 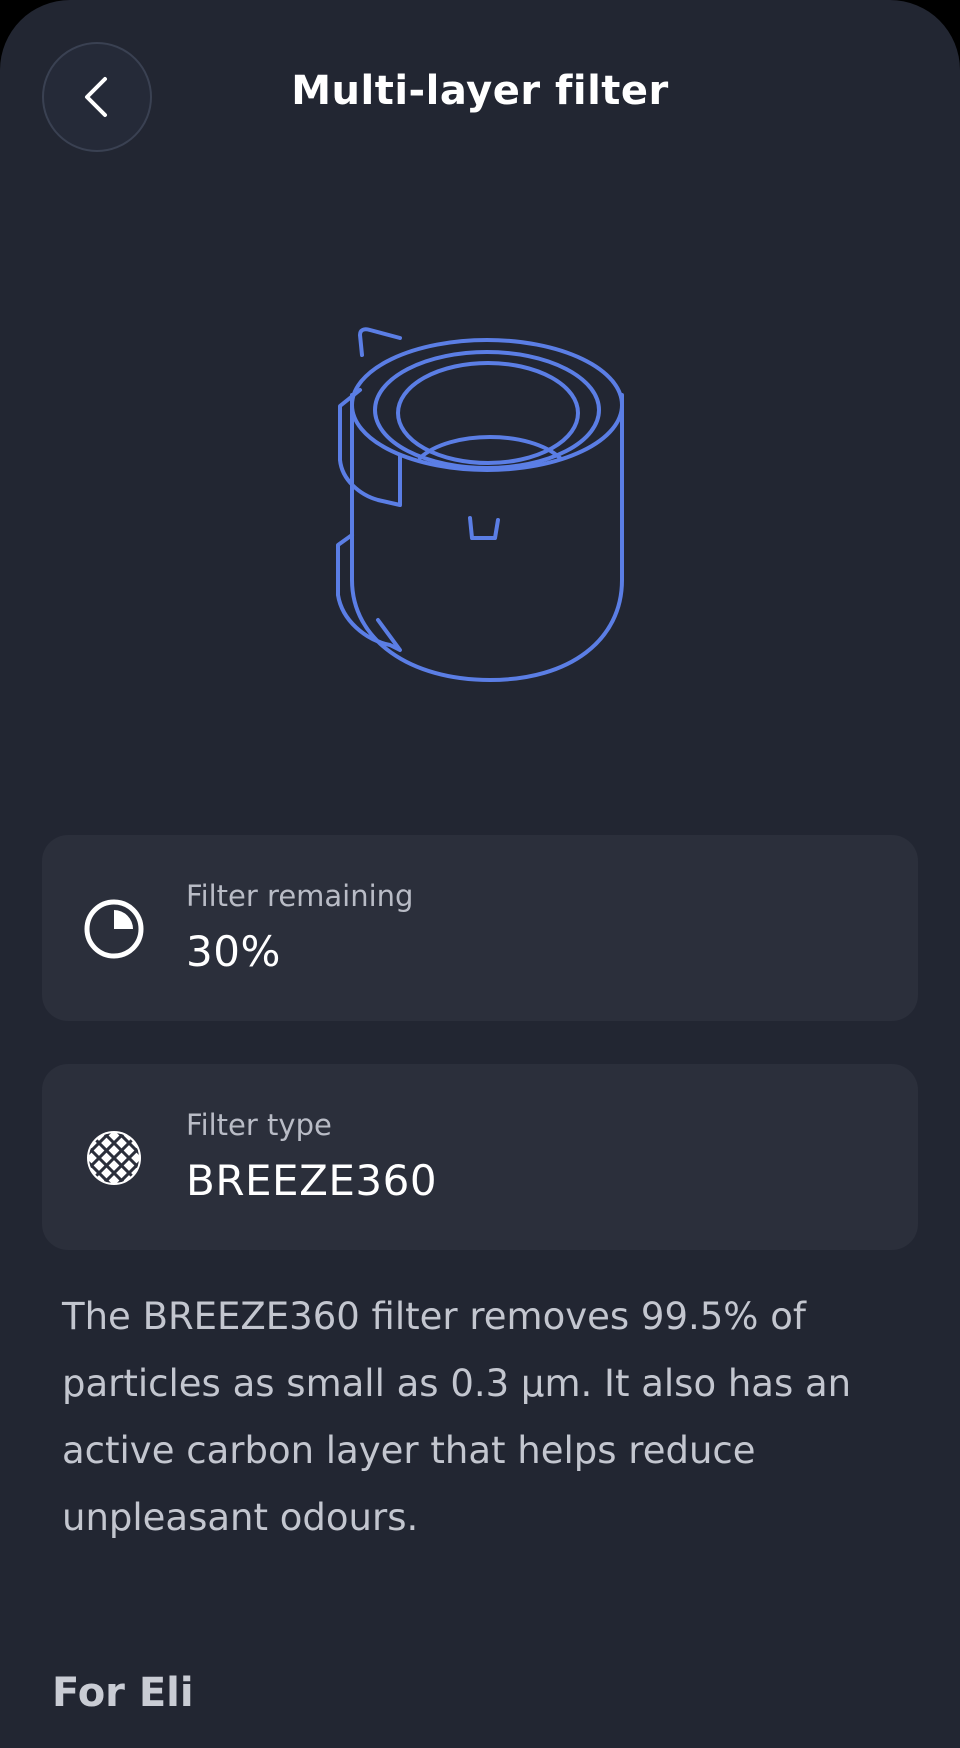 I want to click on filter-remaining-card: Filter remaining 30%, so click(x=480, y=928).